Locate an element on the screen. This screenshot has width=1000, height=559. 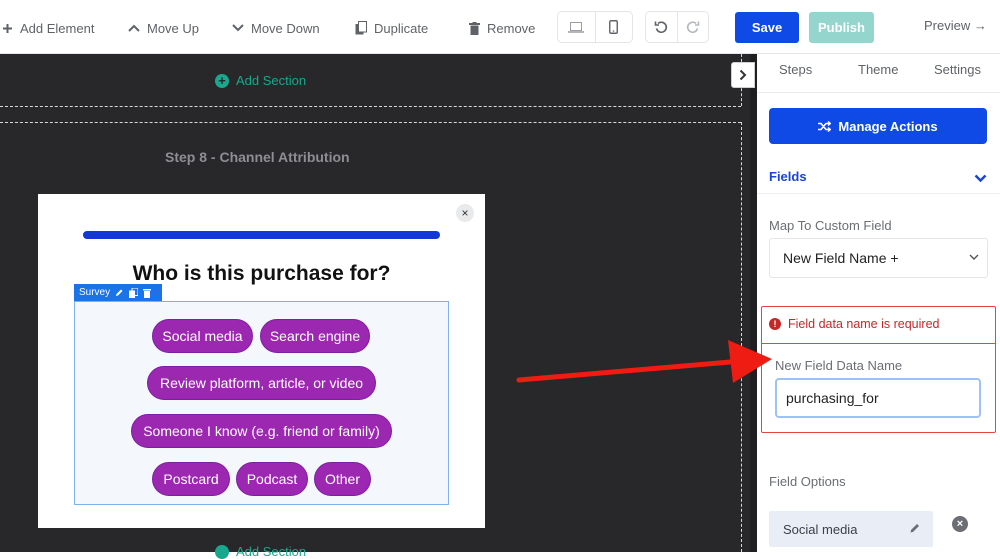
survey-option: Search engine is located at coordinates (315, 336).